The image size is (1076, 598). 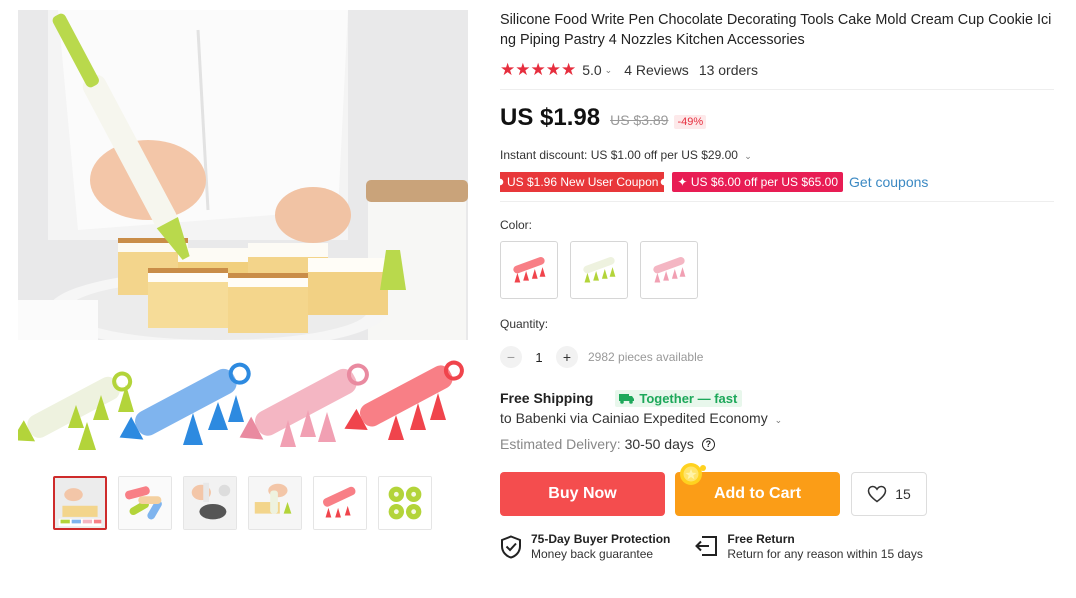 I want to click on coin-icon, so click(x=693, y=474).